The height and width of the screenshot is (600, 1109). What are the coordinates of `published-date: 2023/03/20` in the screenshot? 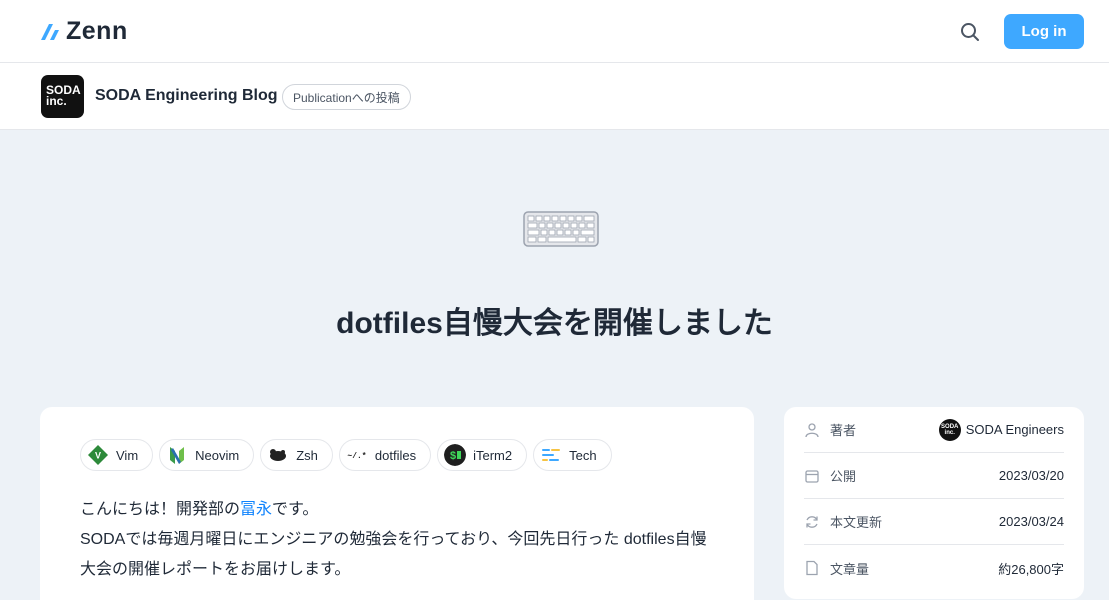 It's located at (1031, 475).